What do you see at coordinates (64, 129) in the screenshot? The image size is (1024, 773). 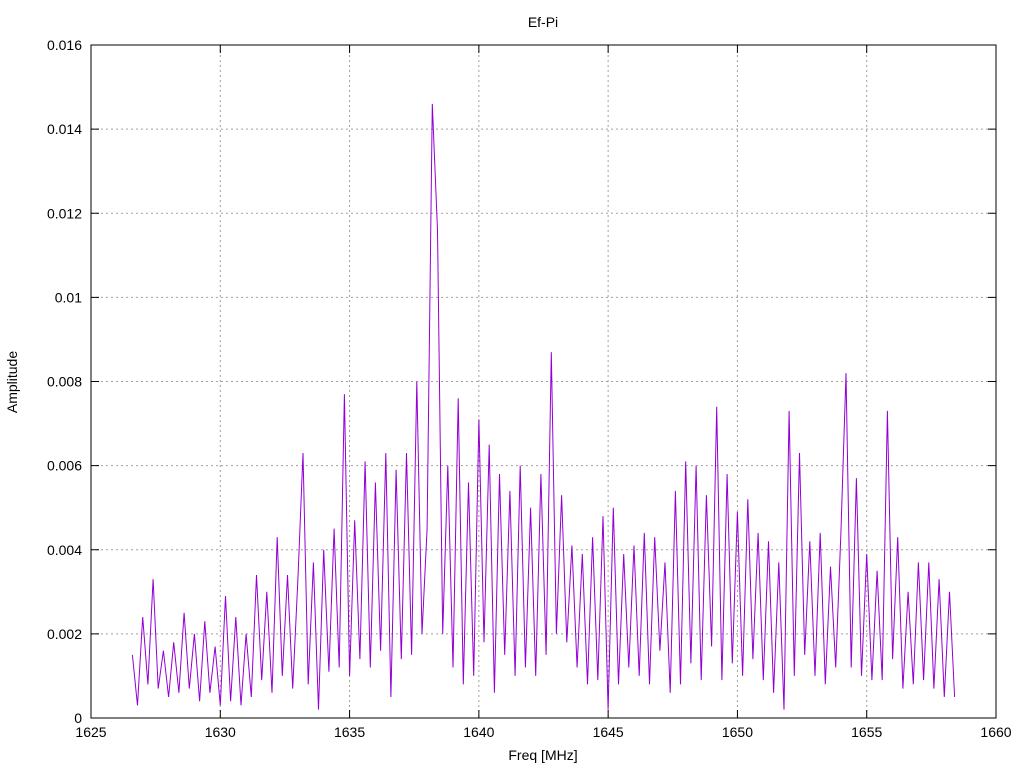 I see `y-tick-label: 0.014` at bounding box center [64, 129].